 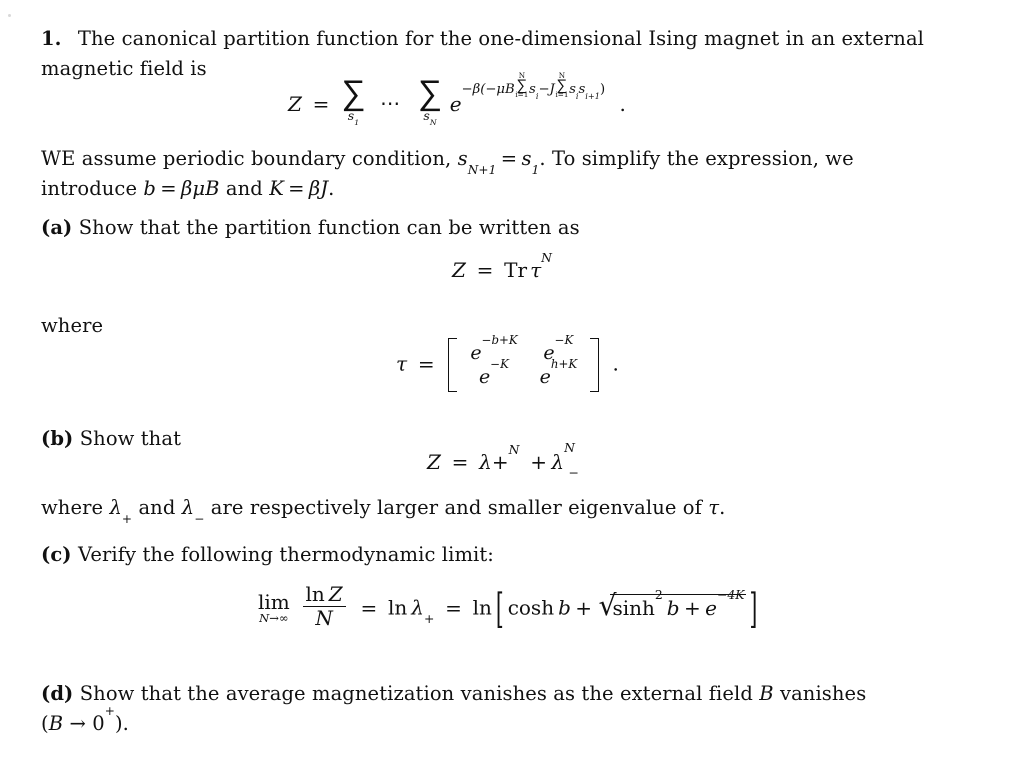 I want to click on radical-icon: √, so click(x=607, y=606).